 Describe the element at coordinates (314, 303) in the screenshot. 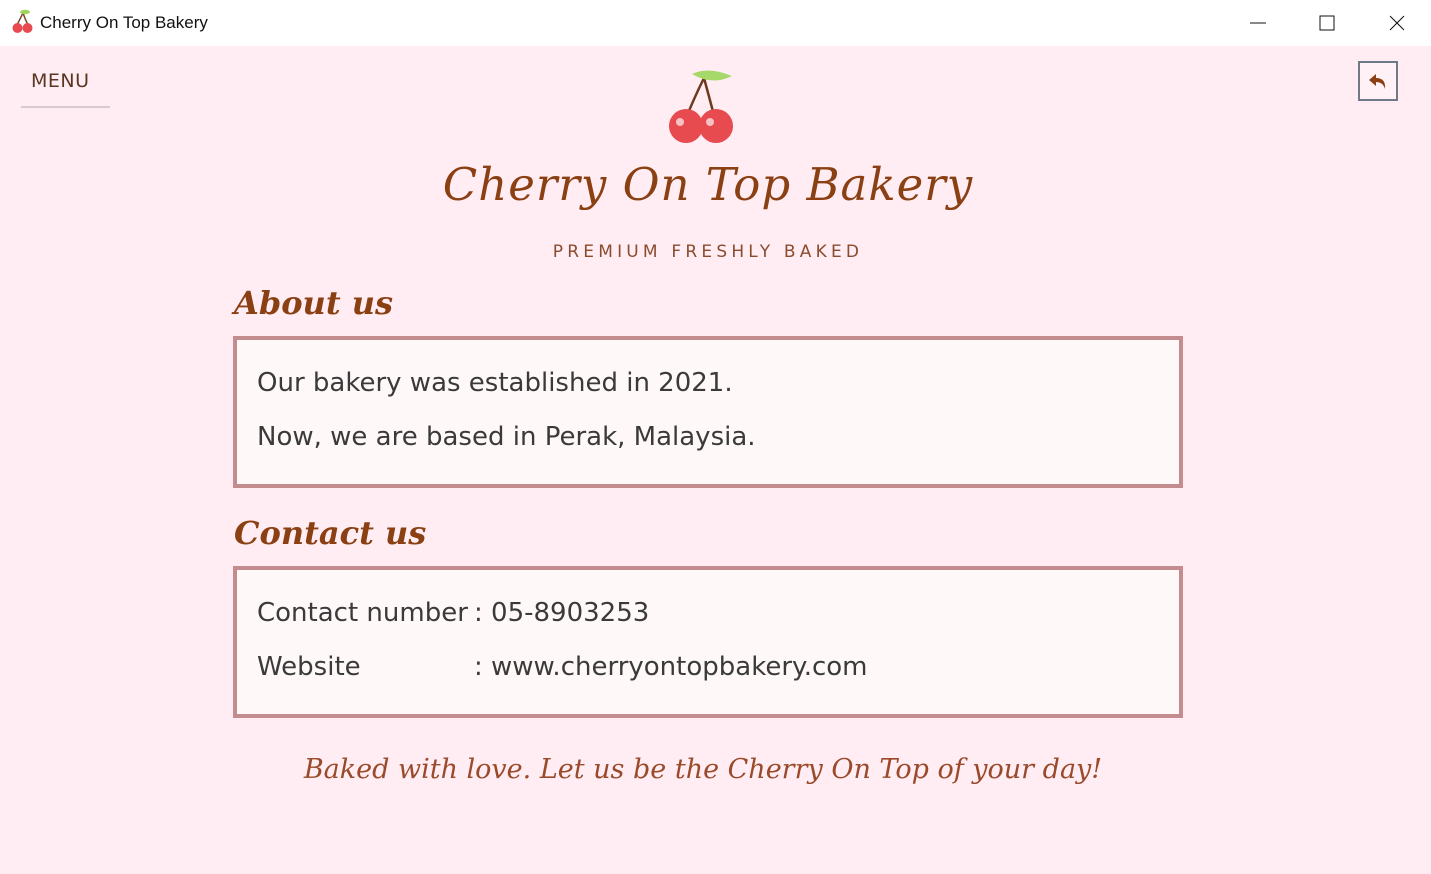

I see `about-heading: About us` at that location.